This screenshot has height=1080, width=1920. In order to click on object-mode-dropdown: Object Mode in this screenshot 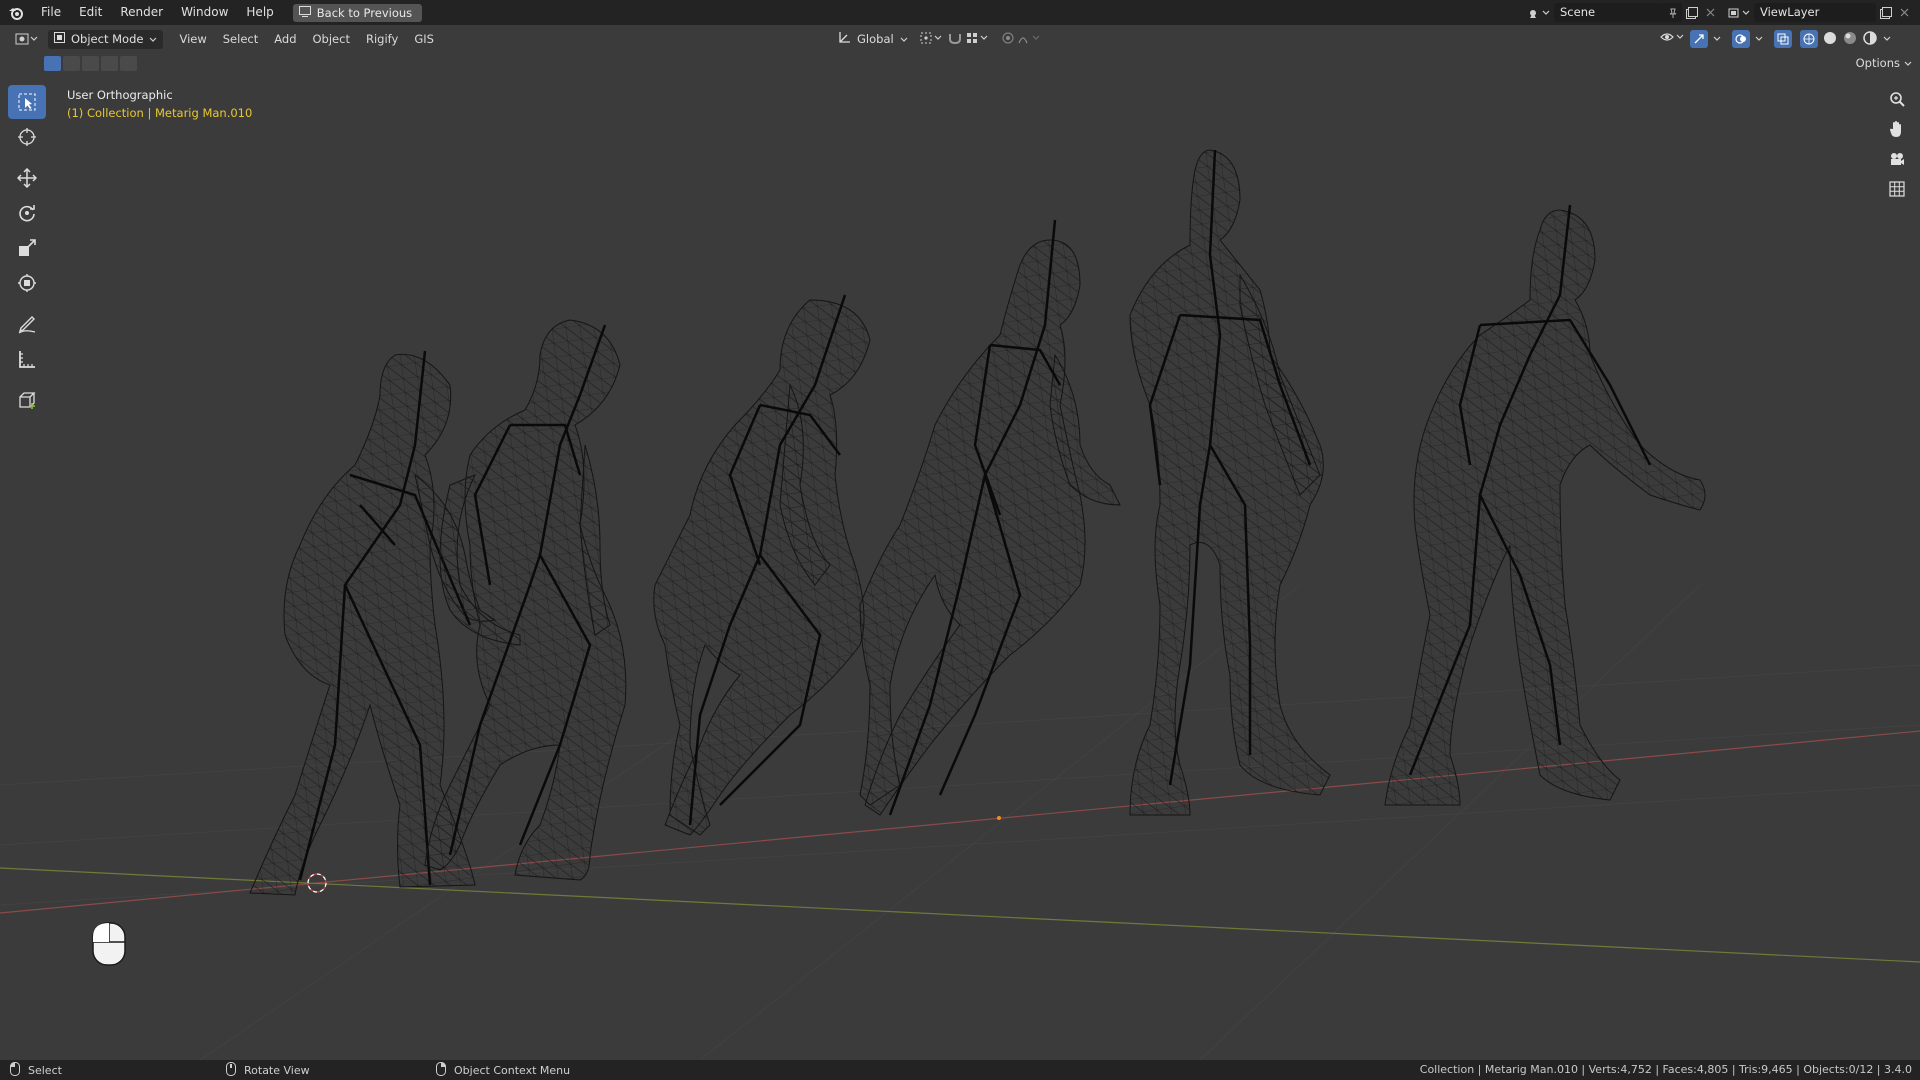, I will do `click(106, 39)`.